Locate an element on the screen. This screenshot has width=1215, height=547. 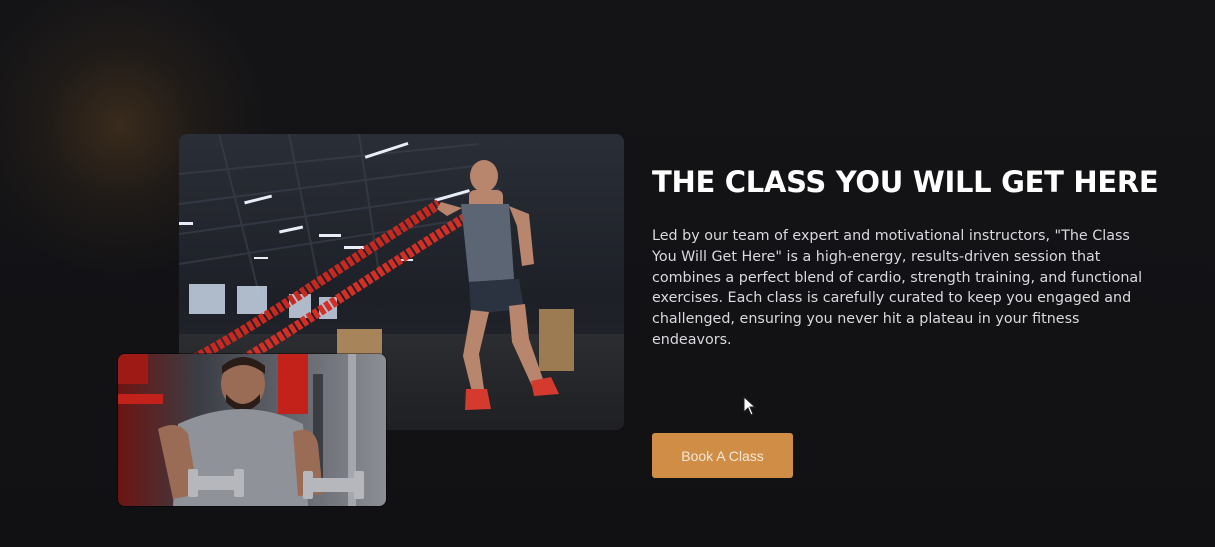
book-class-button: Book A Class is located at coordinates (722, 455).